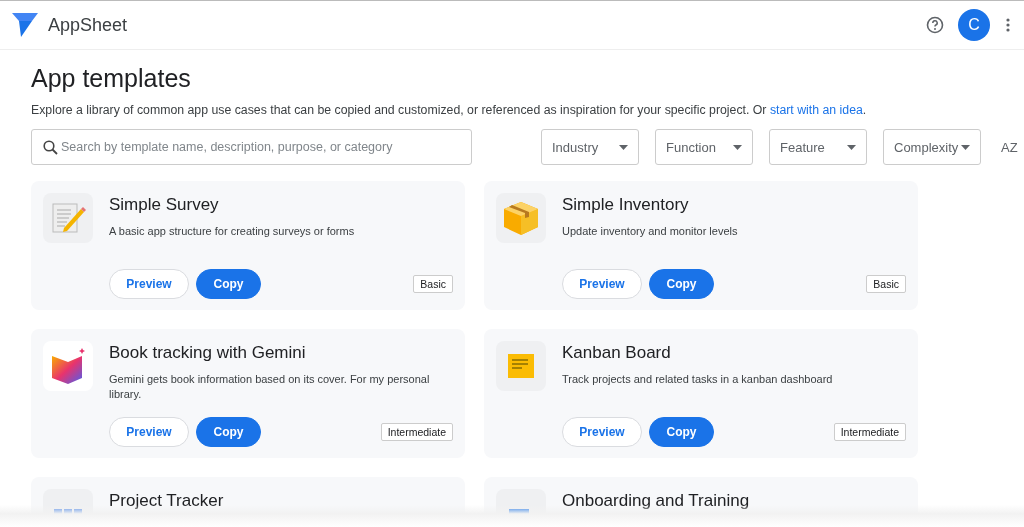  What do you see at coordinates (932, 147) in the screenshot?
I see `filter-dropdown: Complexity` at bounding box center [932, 147].